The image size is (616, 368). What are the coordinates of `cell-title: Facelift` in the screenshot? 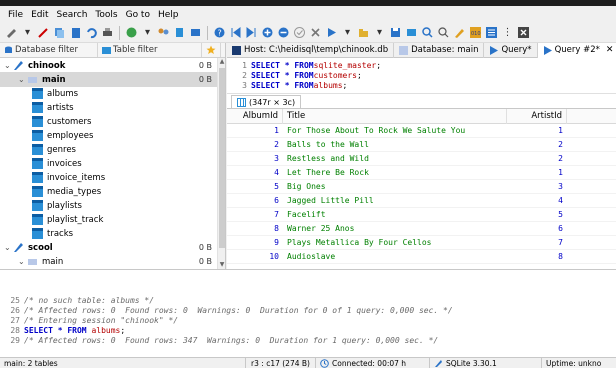 It's located at (395, 215).